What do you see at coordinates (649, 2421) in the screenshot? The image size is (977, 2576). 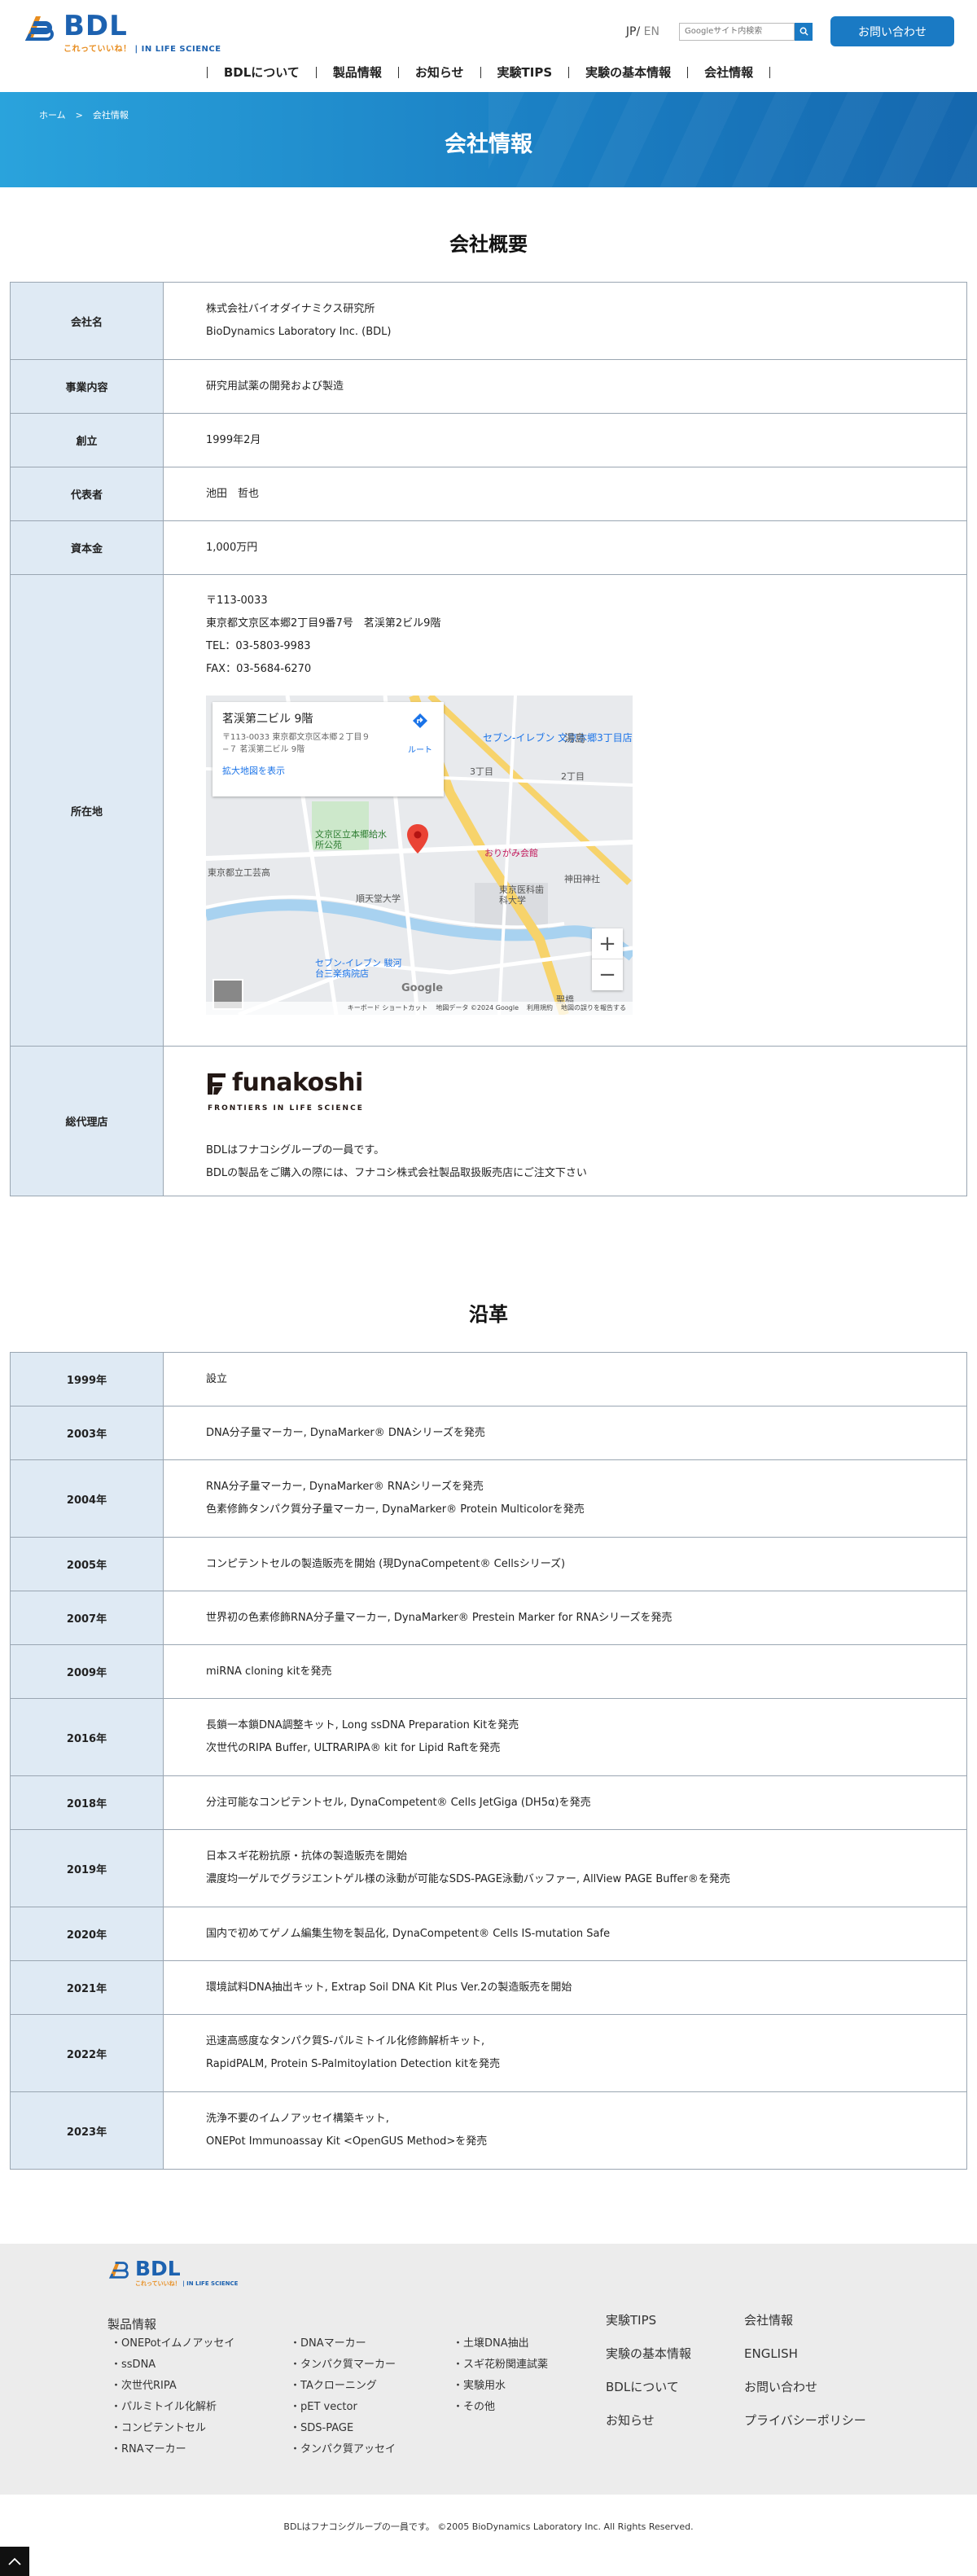 I see `footer-link-news: お知らせ` at bounding box center [649, 2421].